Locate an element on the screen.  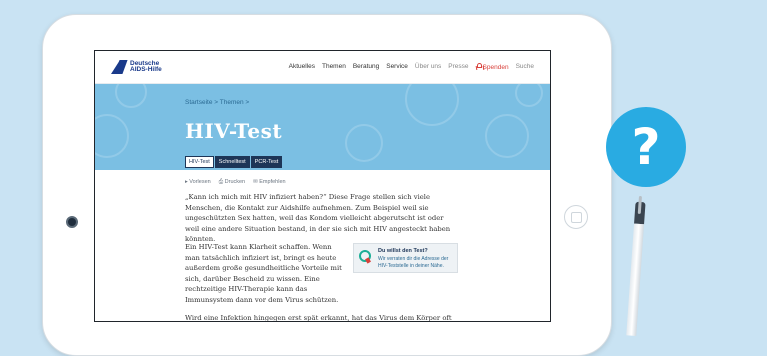
donate-link: Spenden is located at coordinates (492, 67).